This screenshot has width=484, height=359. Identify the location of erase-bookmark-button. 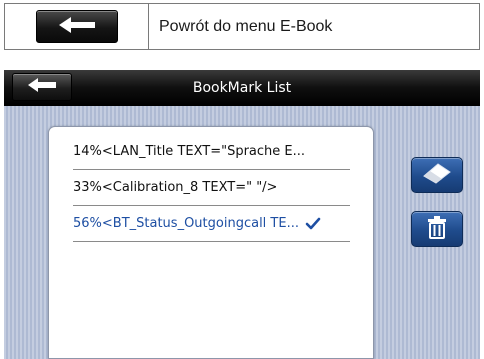
(437, 175).